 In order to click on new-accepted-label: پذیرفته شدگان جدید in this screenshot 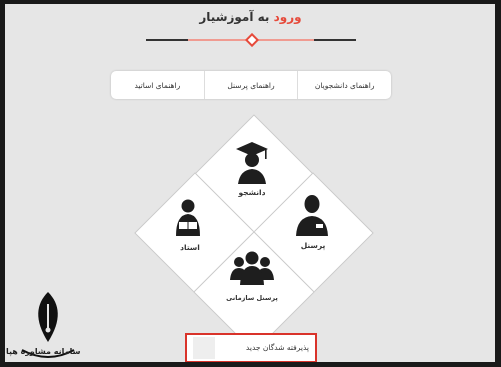, I will do `click(277, 347)`.